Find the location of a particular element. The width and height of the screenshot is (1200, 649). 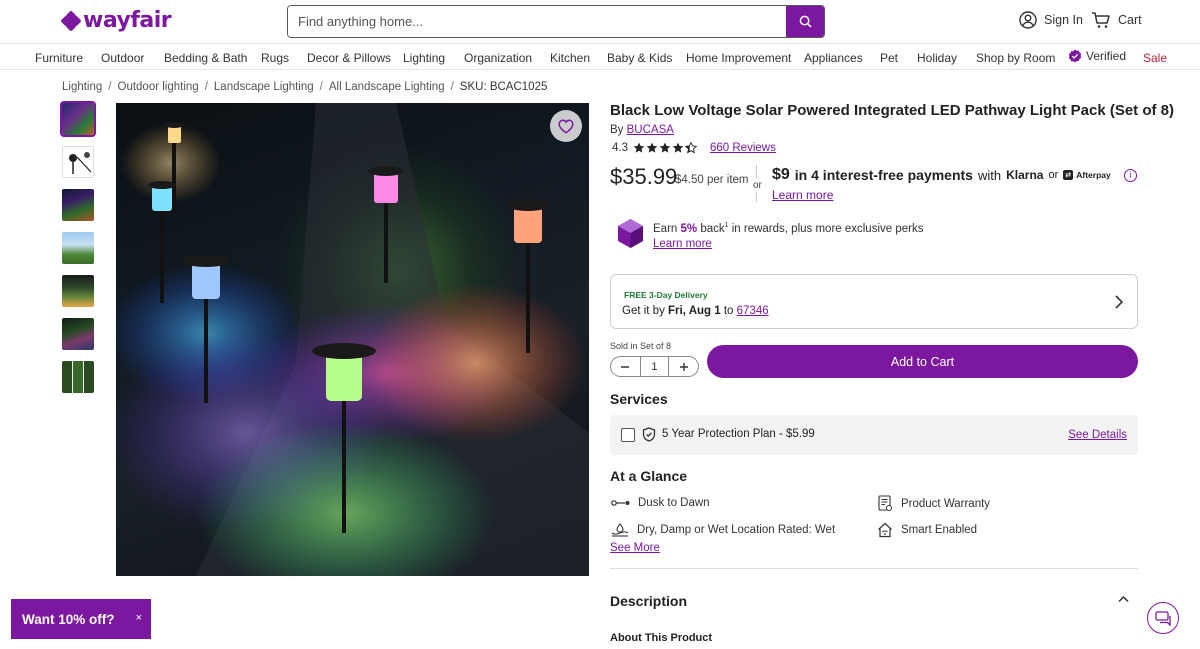

rewards-rest: in rewards, plus more exclusive perks is located at coordinates (827, 228).